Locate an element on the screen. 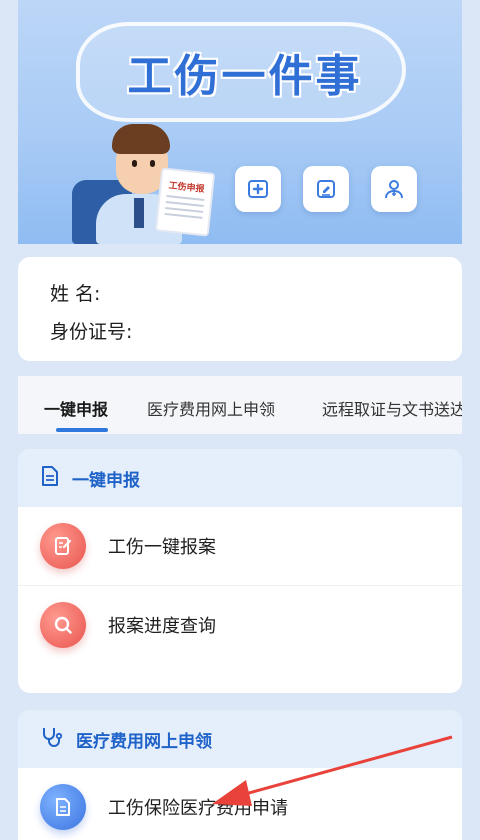  tie is located at coordinates (139, 213).